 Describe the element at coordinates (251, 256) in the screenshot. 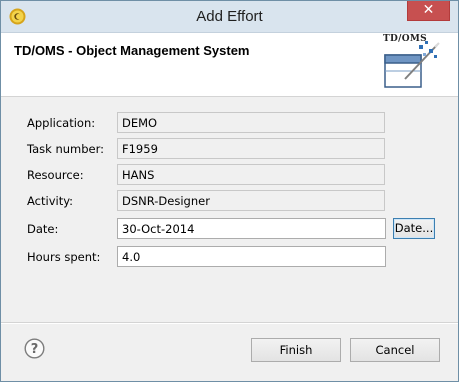

I see `hours-spent-input: 4.0` at that location.